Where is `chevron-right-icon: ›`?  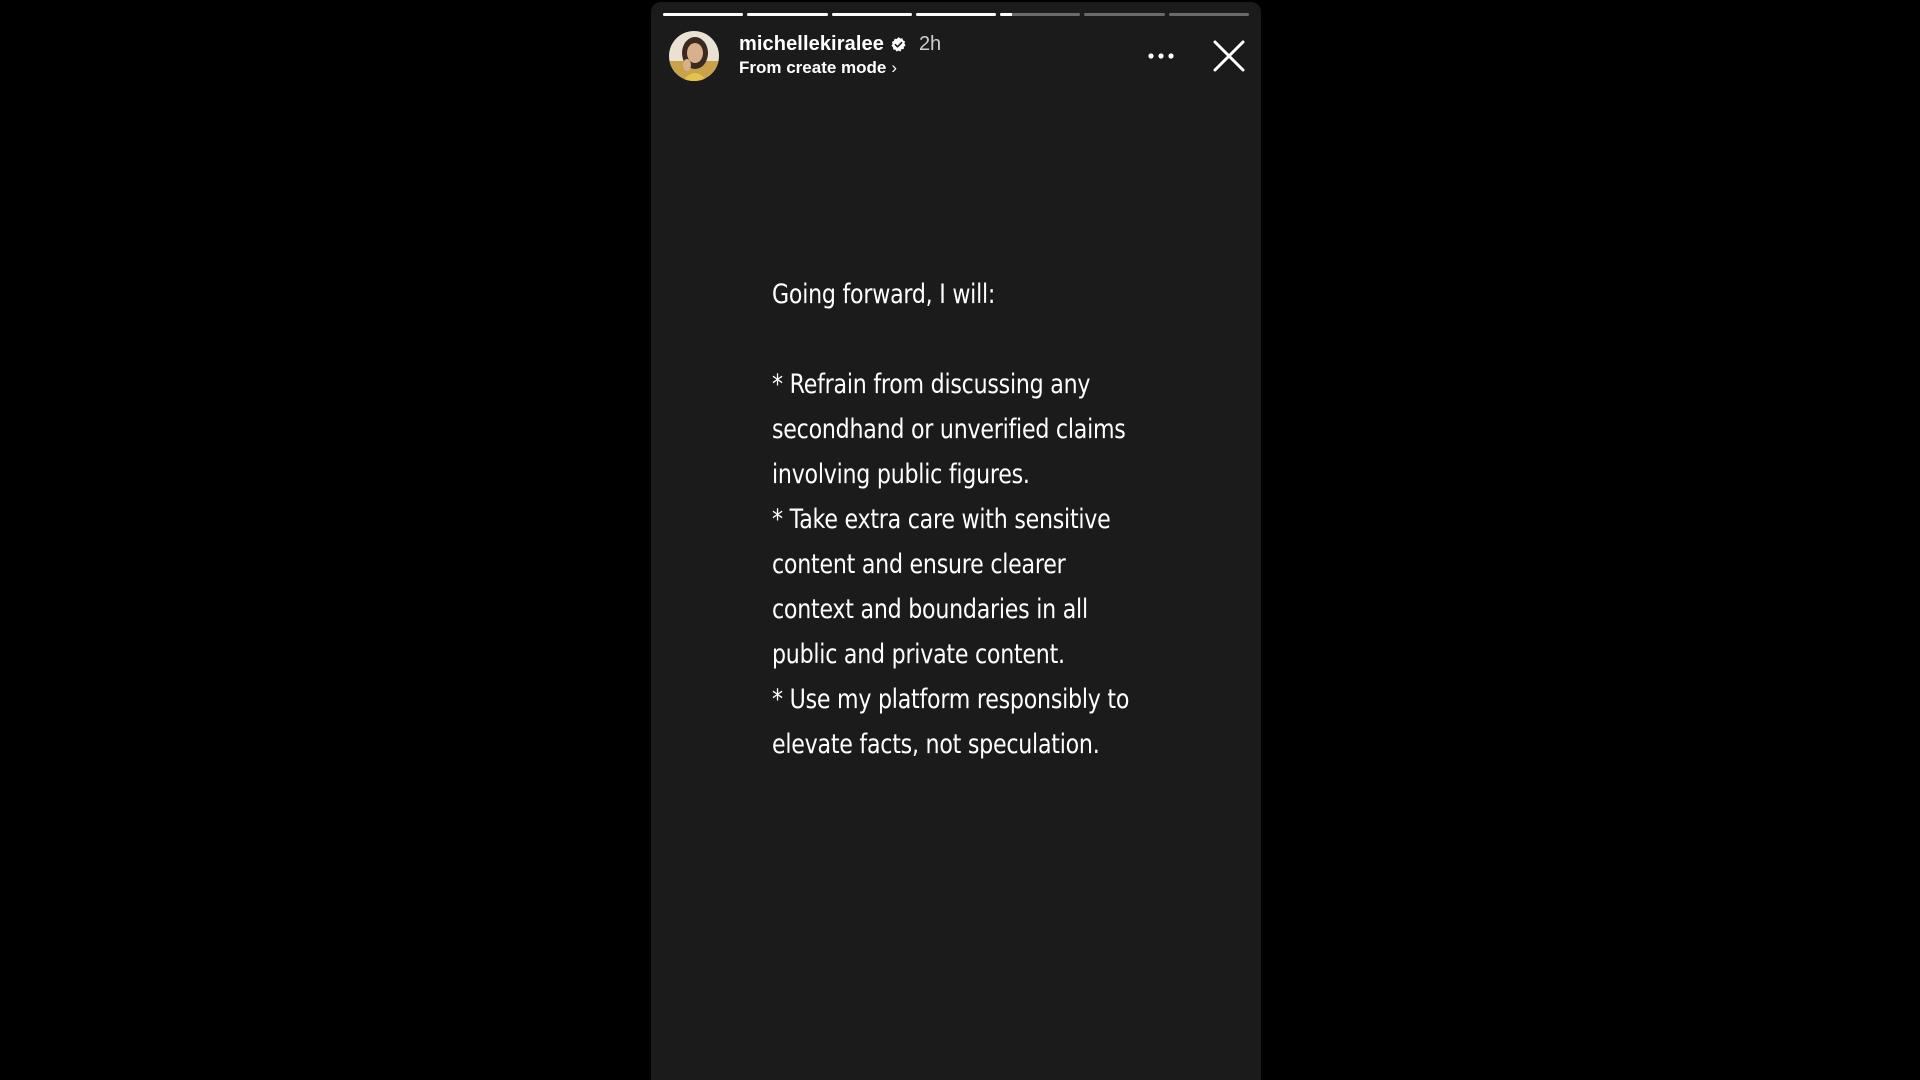 chevron-right-icon: › is located at coordinates (894, 67).